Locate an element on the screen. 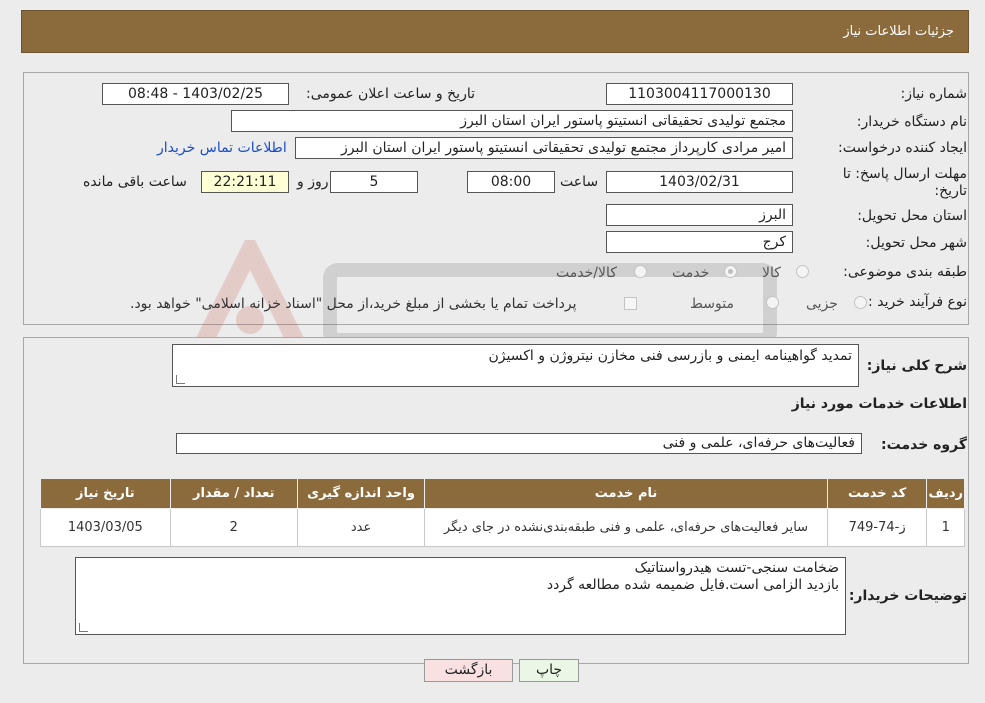  back-button: بازگشت is located at coordinates (468, 670).